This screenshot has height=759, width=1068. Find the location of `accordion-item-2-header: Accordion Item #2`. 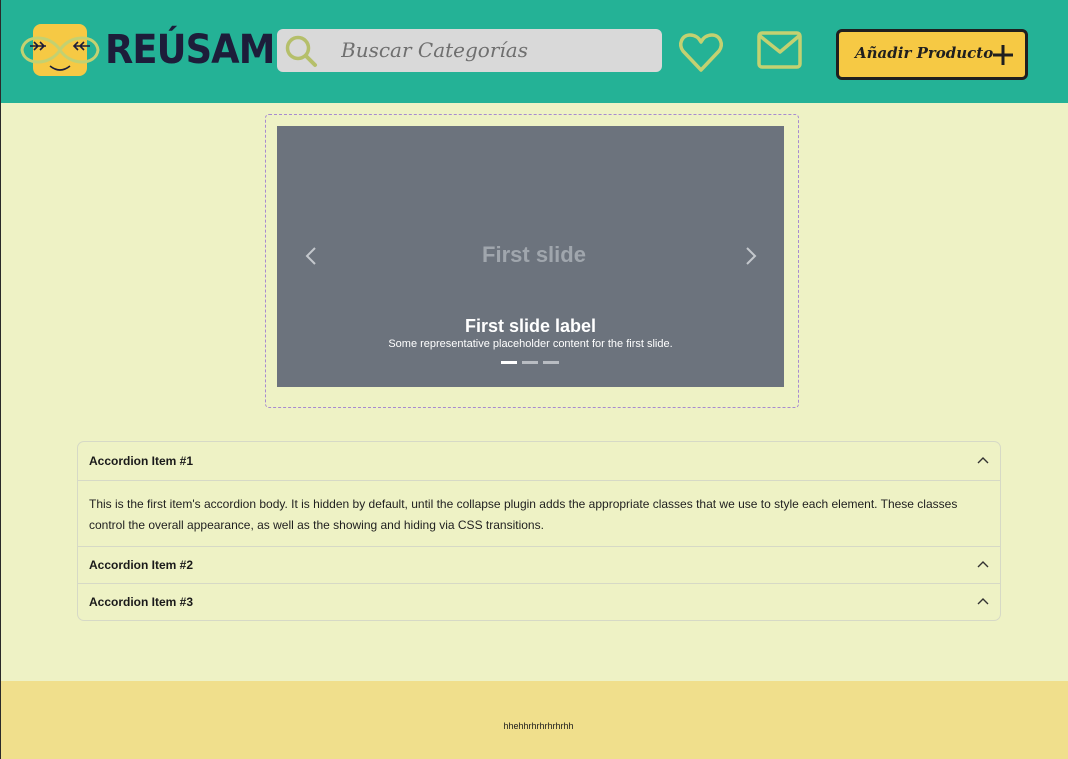

accordion-item-2-header: Accordion Item #2 is located at coordinates (539, 565).